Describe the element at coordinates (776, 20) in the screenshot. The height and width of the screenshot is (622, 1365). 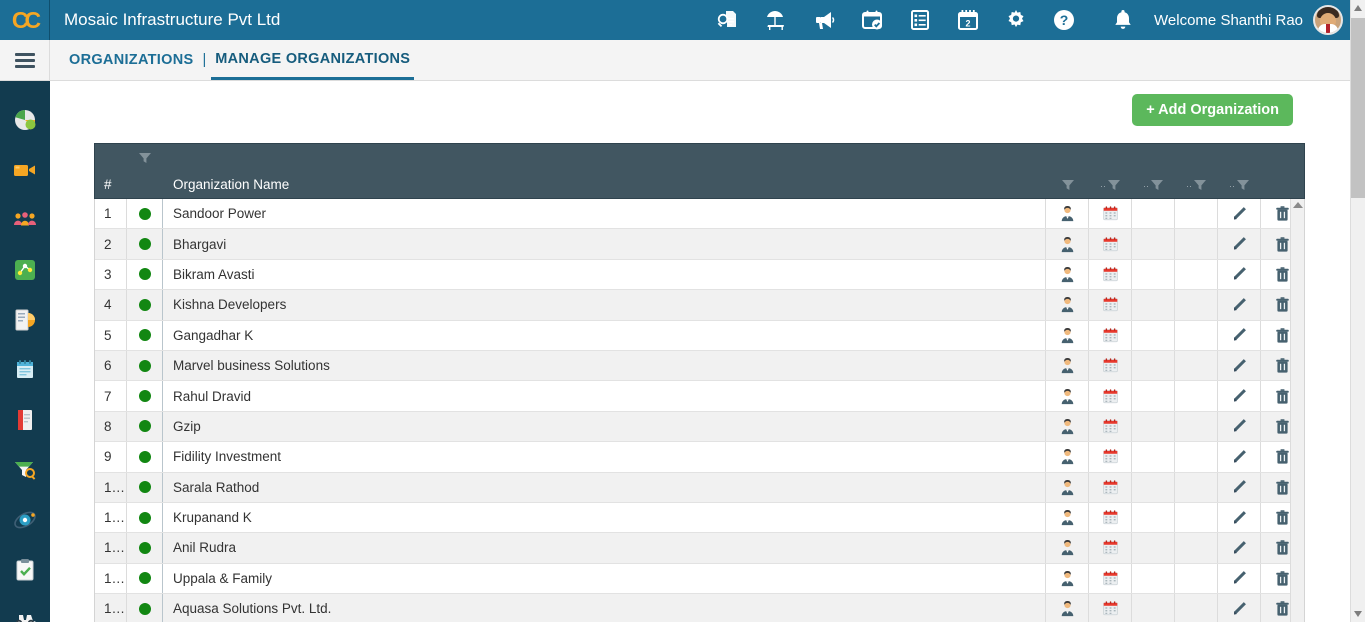
I see `umbrella-bench-icon` at that location.